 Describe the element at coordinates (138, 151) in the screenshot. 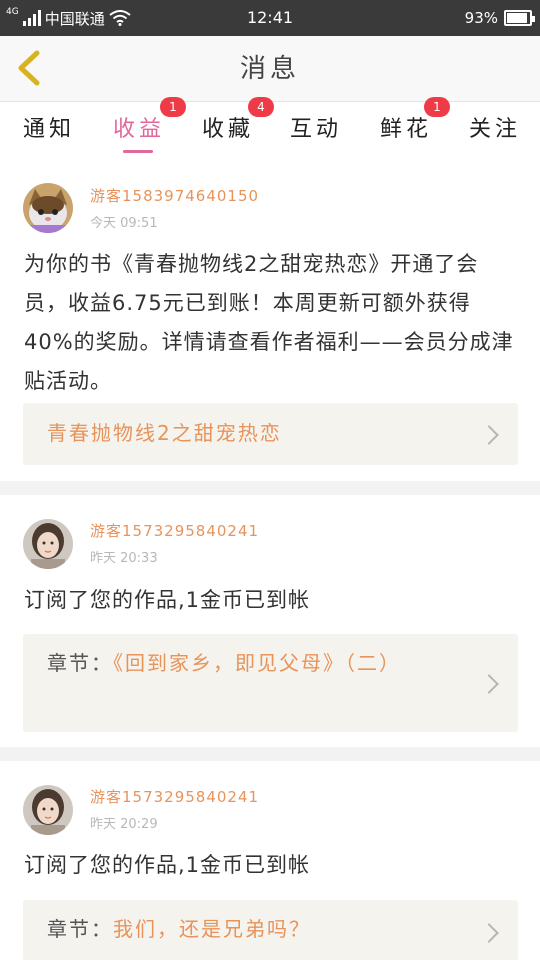

I see `active-tab-indicator` at that location.